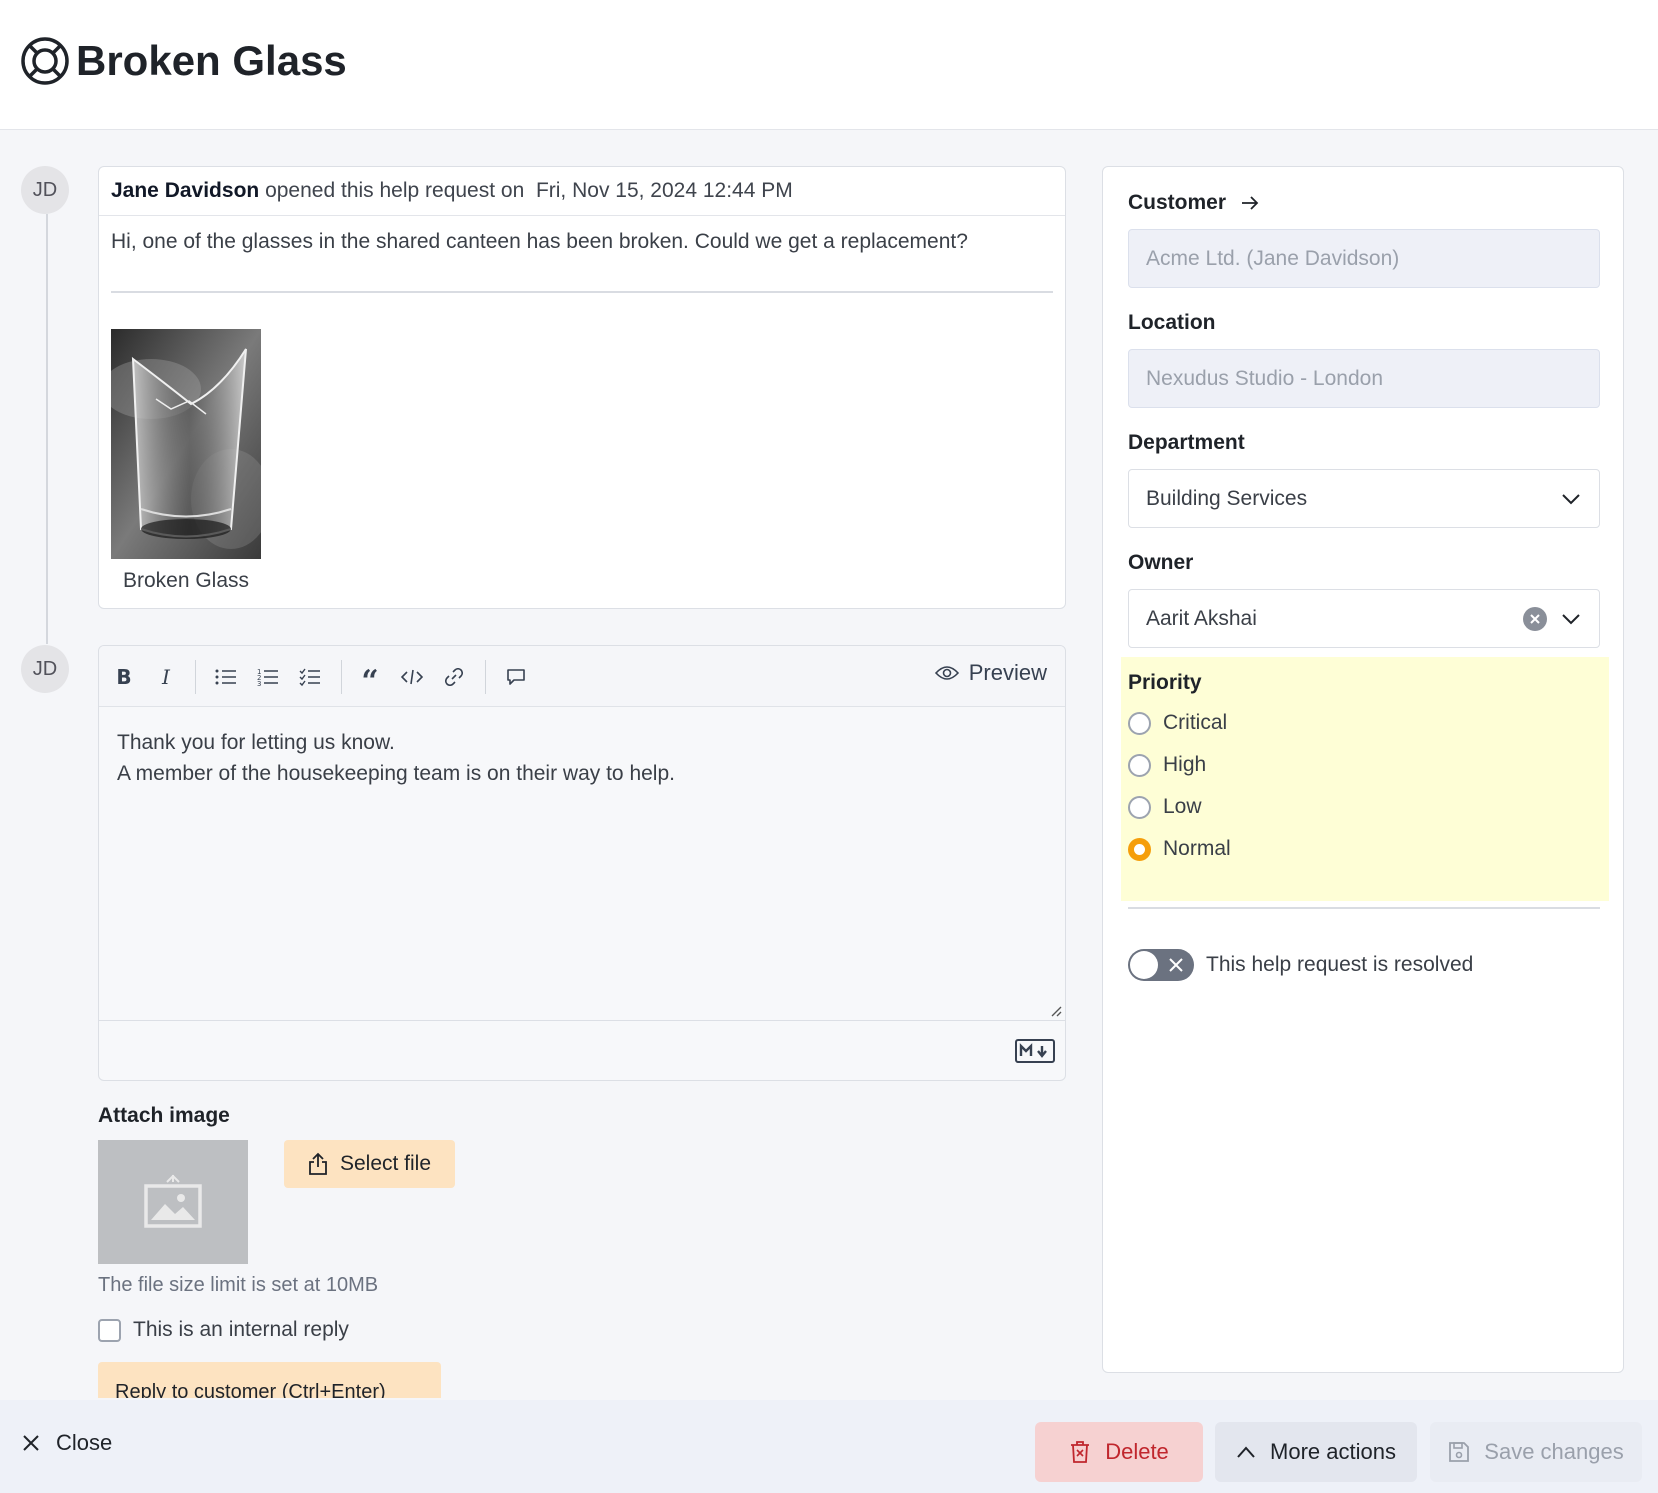 The width and height of the screenshot is (1658, 1493). What do you see at coordinates (47, 429) in the screenshot?
I see `timeline-line` at bounding box center [47, 429].